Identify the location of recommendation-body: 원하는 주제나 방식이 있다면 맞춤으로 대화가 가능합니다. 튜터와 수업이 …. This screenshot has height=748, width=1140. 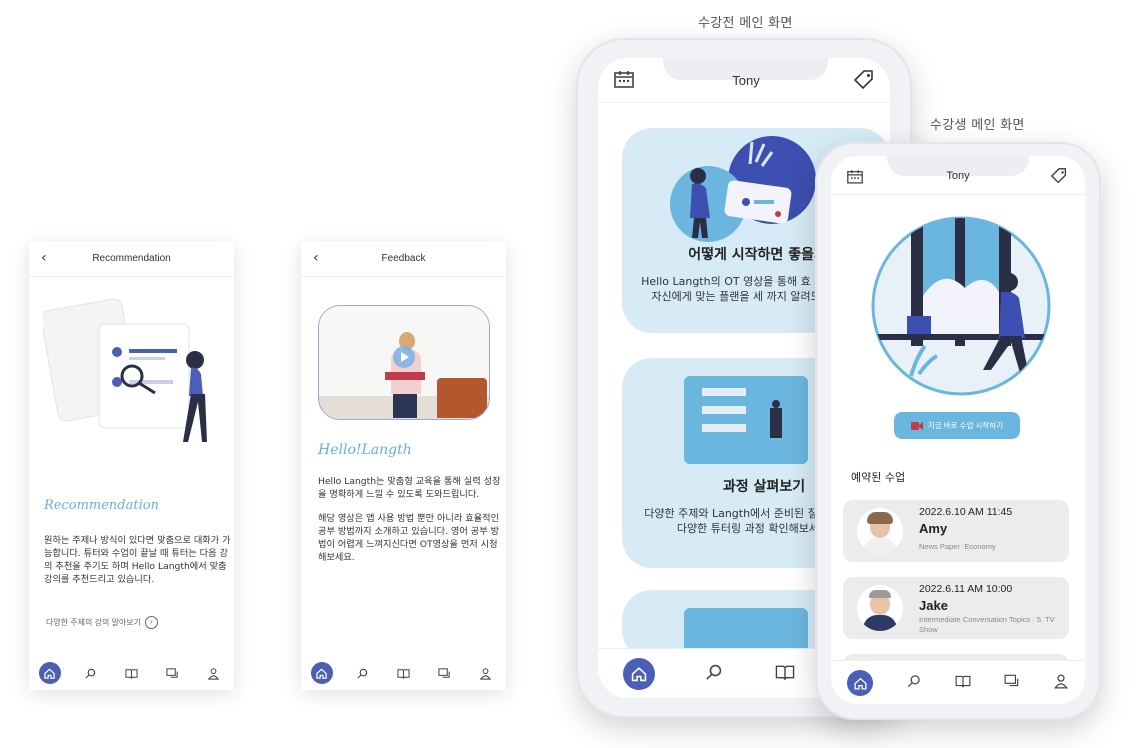
(137, 560).